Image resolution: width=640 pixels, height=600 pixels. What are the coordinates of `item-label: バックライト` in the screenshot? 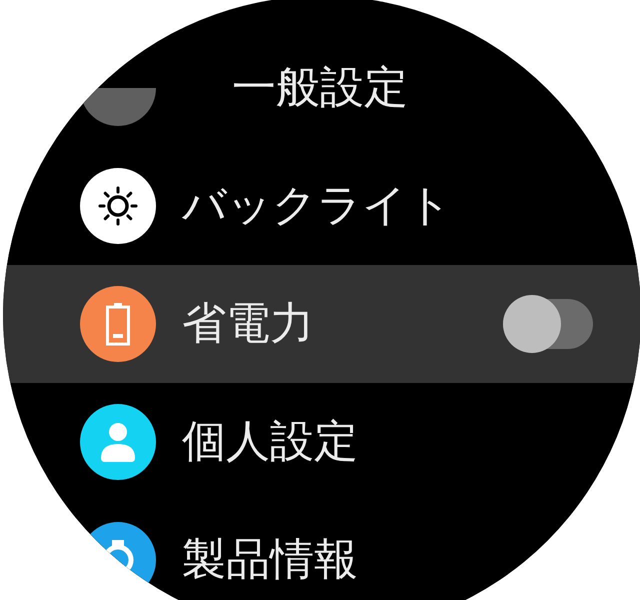 It's located at (317, 206).